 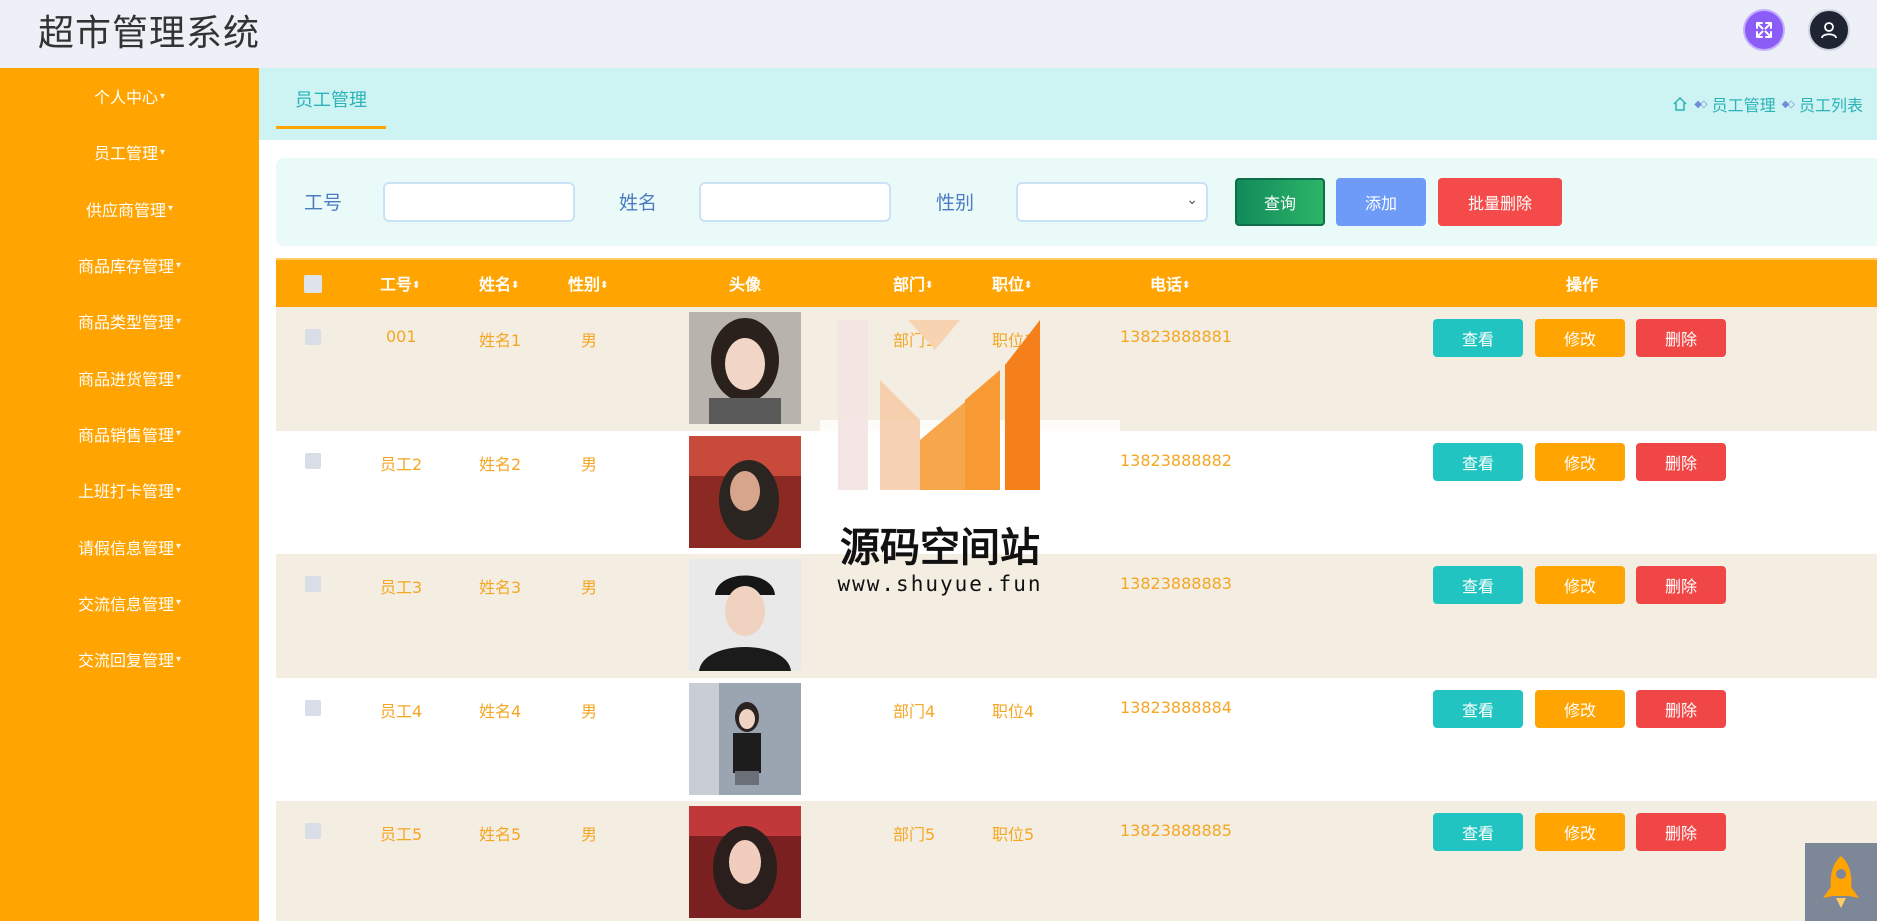 What do you see at coordinates (129, 603) in the screenshot?
I see `sidebar-item-messages: 交流信息管理 ▾` at bounding box center [129, 603].